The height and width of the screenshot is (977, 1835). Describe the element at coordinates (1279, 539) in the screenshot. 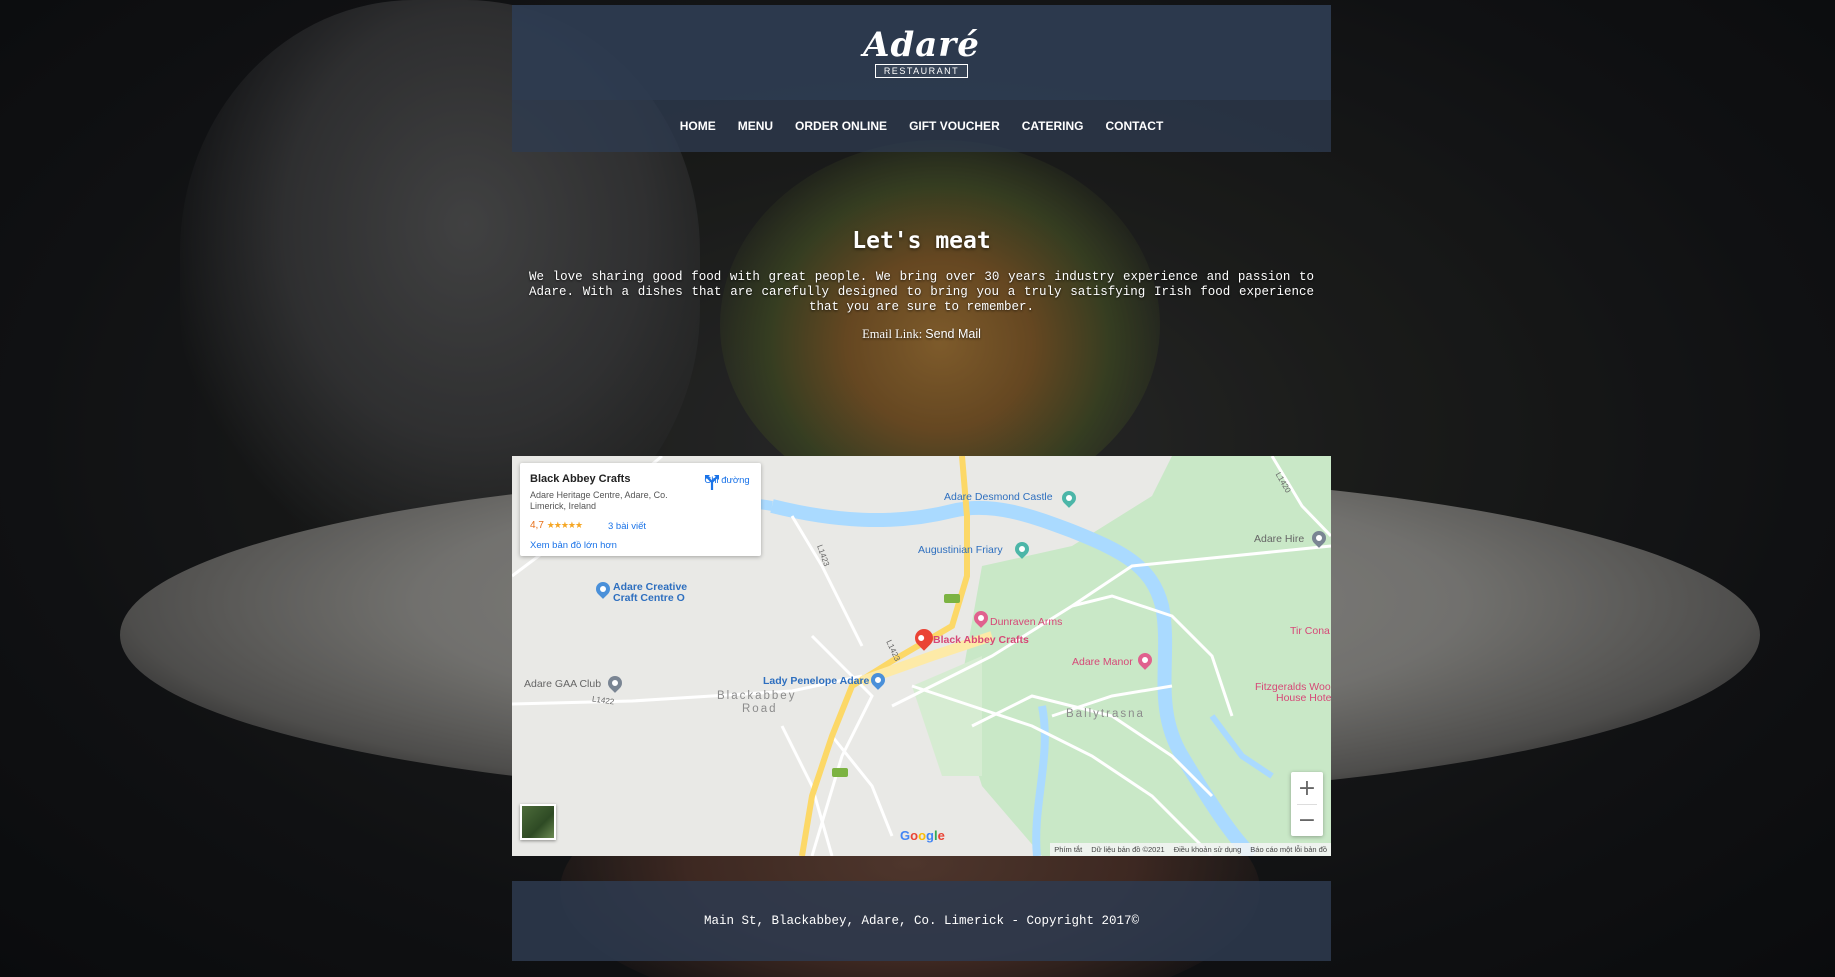

I see `label-adare-hire: Adare Hire` at that location.